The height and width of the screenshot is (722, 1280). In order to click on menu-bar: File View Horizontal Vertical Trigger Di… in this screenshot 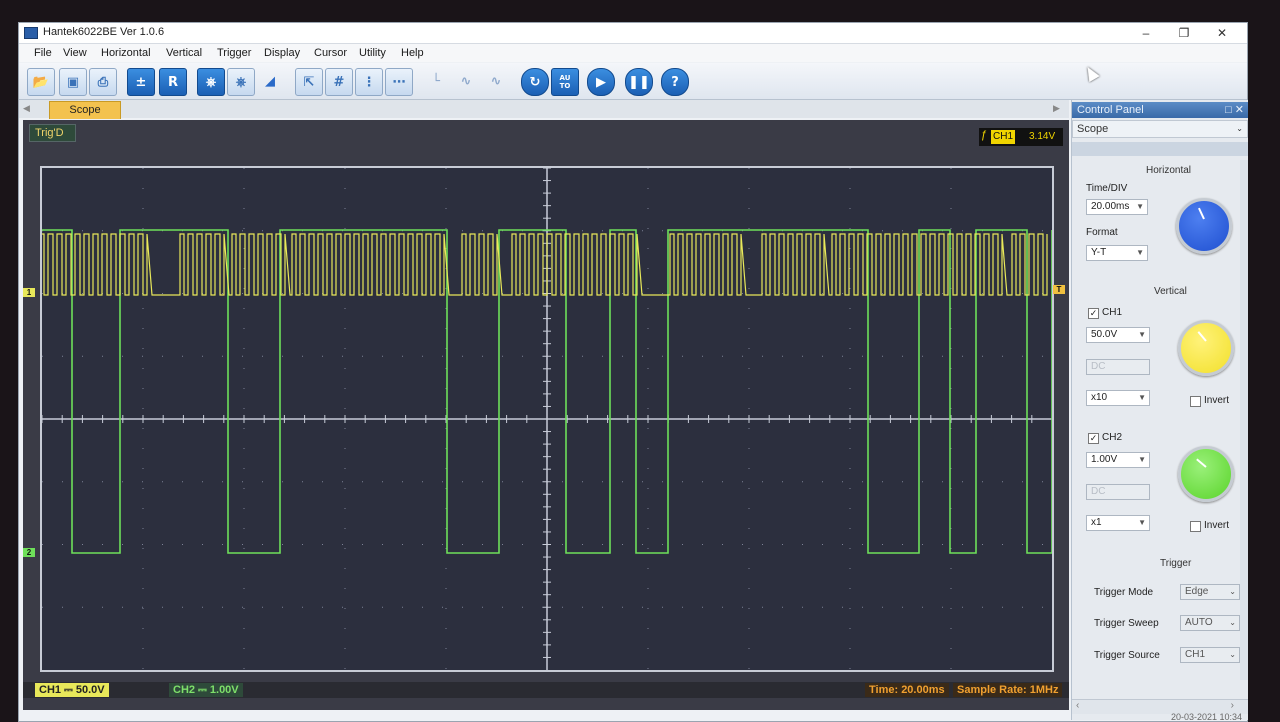, I will do `click(633, 53)`.